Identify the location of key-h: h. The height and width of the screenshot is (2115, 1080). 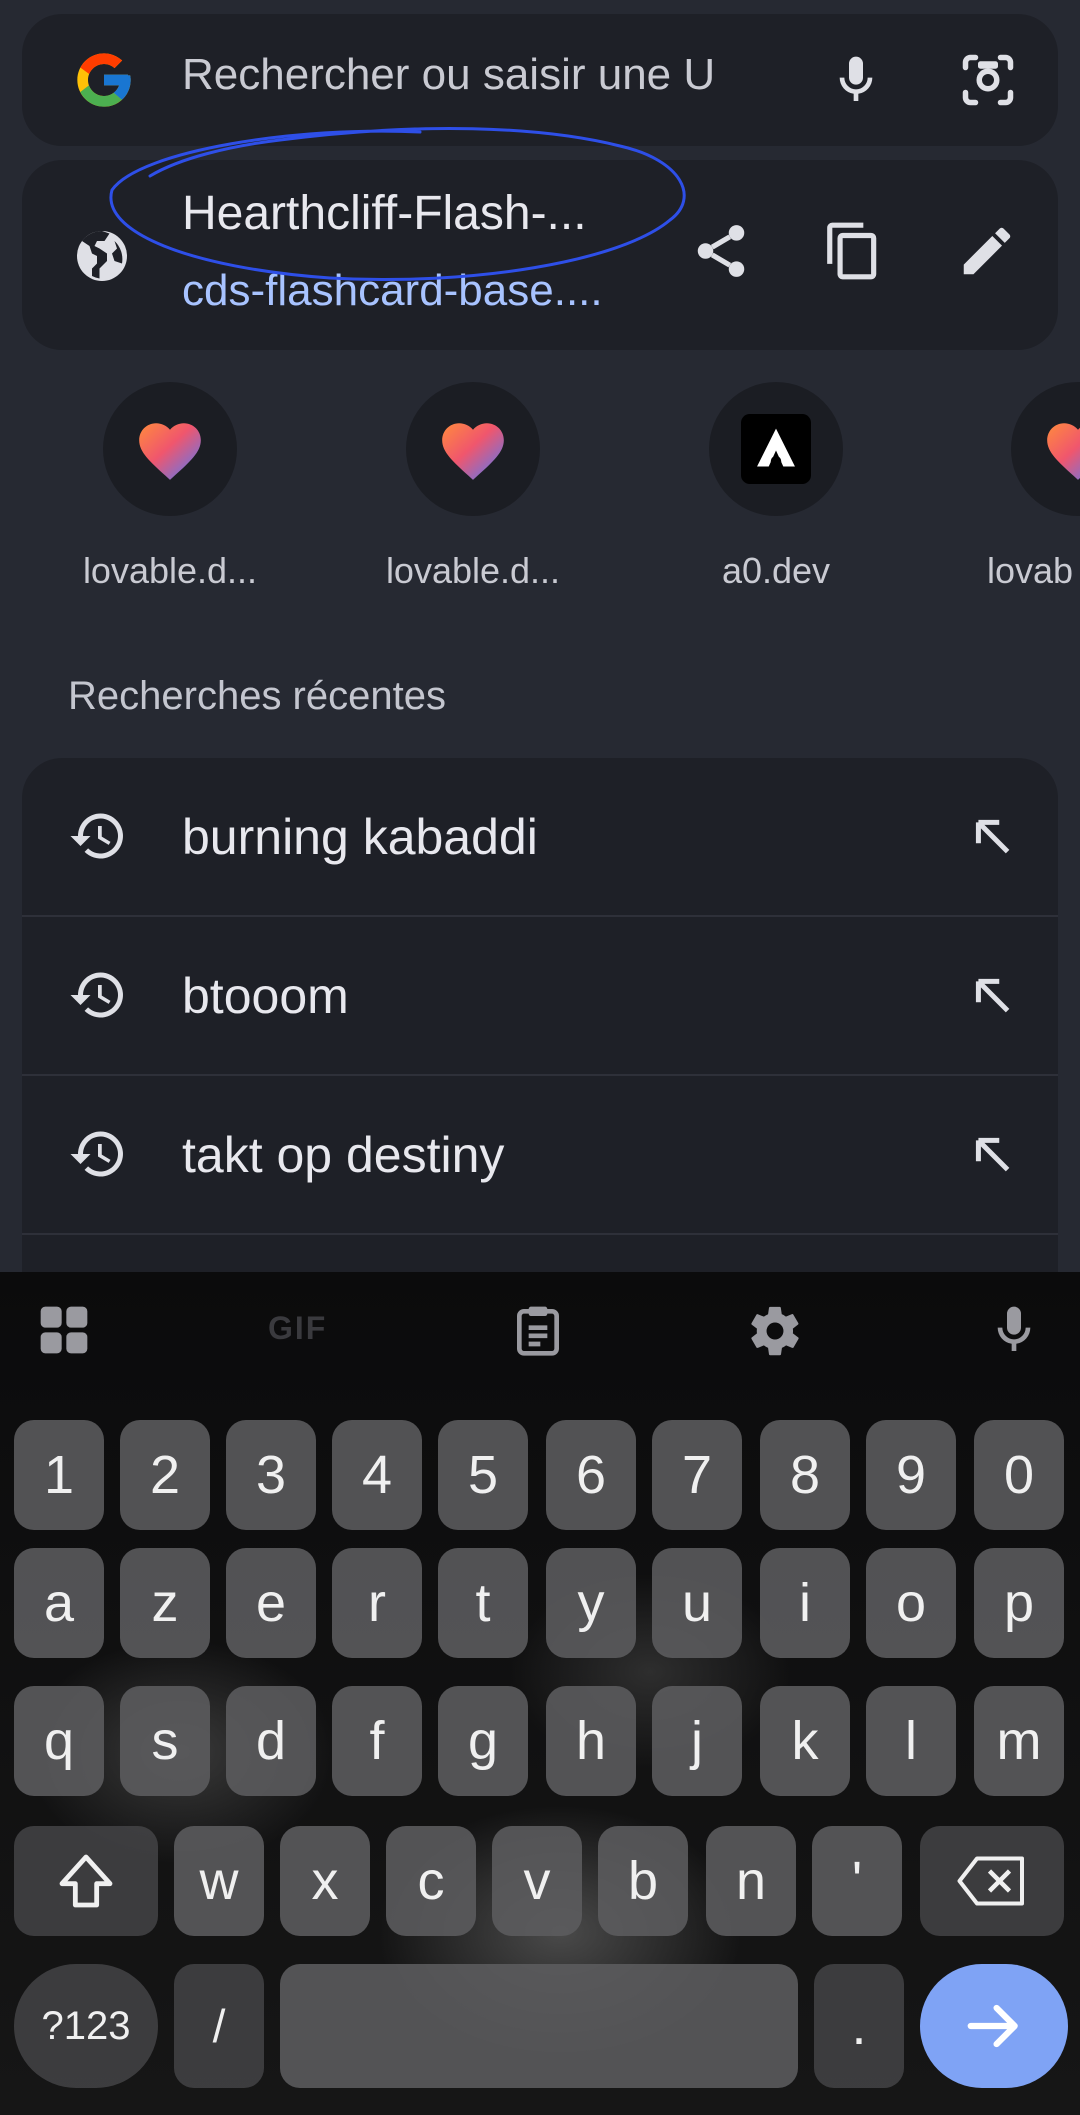
(591, 1741).